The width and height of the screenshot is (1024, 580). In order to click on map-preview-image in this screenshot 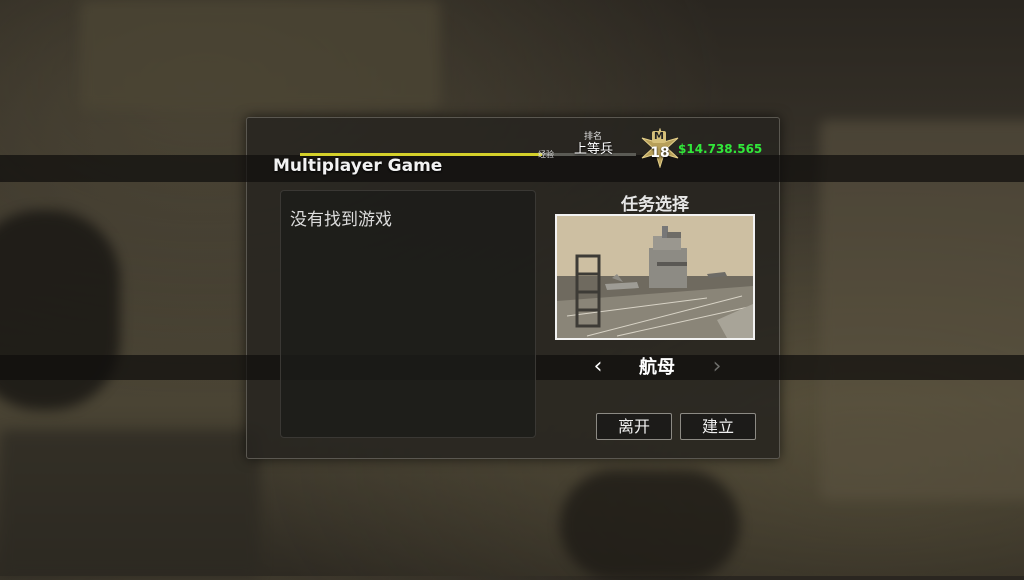, I will do `click(655, 277)`.